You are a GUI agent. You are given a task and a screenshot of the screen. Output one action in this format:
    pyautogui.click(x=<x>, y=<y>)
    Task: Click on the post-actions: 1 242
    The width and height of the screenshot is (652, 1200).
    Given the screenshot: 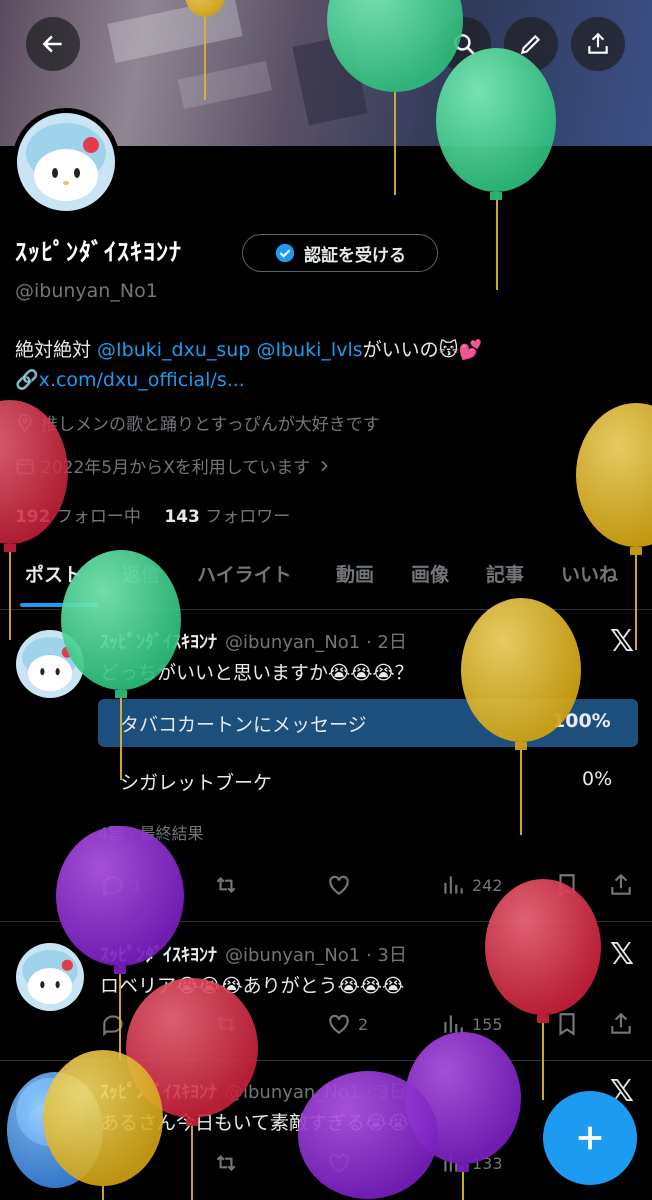 What is the action you would take?
    pyautogui.click(x=370, y=887)
    